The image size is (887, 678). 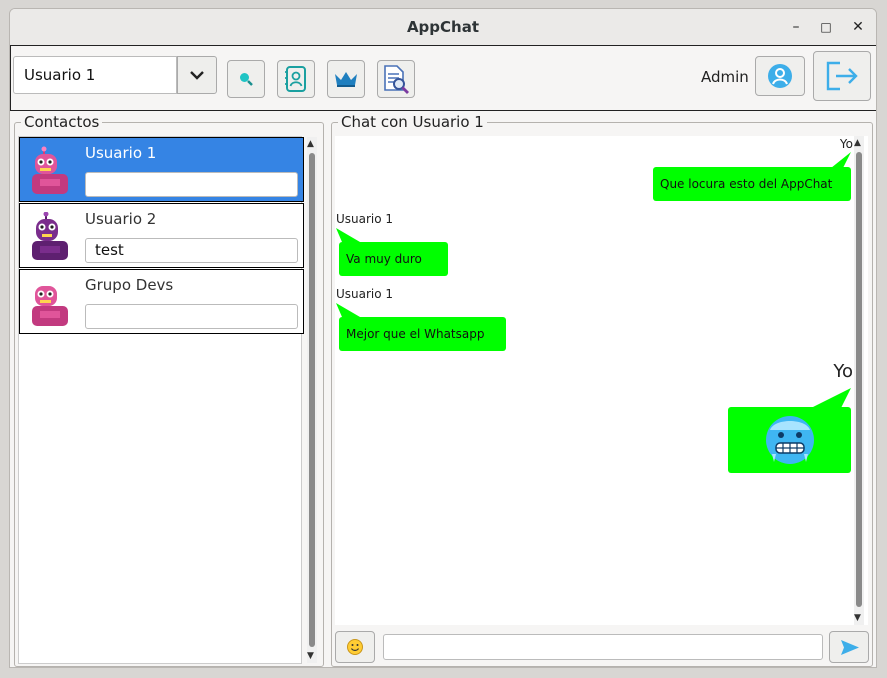 What do you see at coordinates (725, 77) in the screenshot?
I see `admin-label: Admin` at bounding box center [725, 77].